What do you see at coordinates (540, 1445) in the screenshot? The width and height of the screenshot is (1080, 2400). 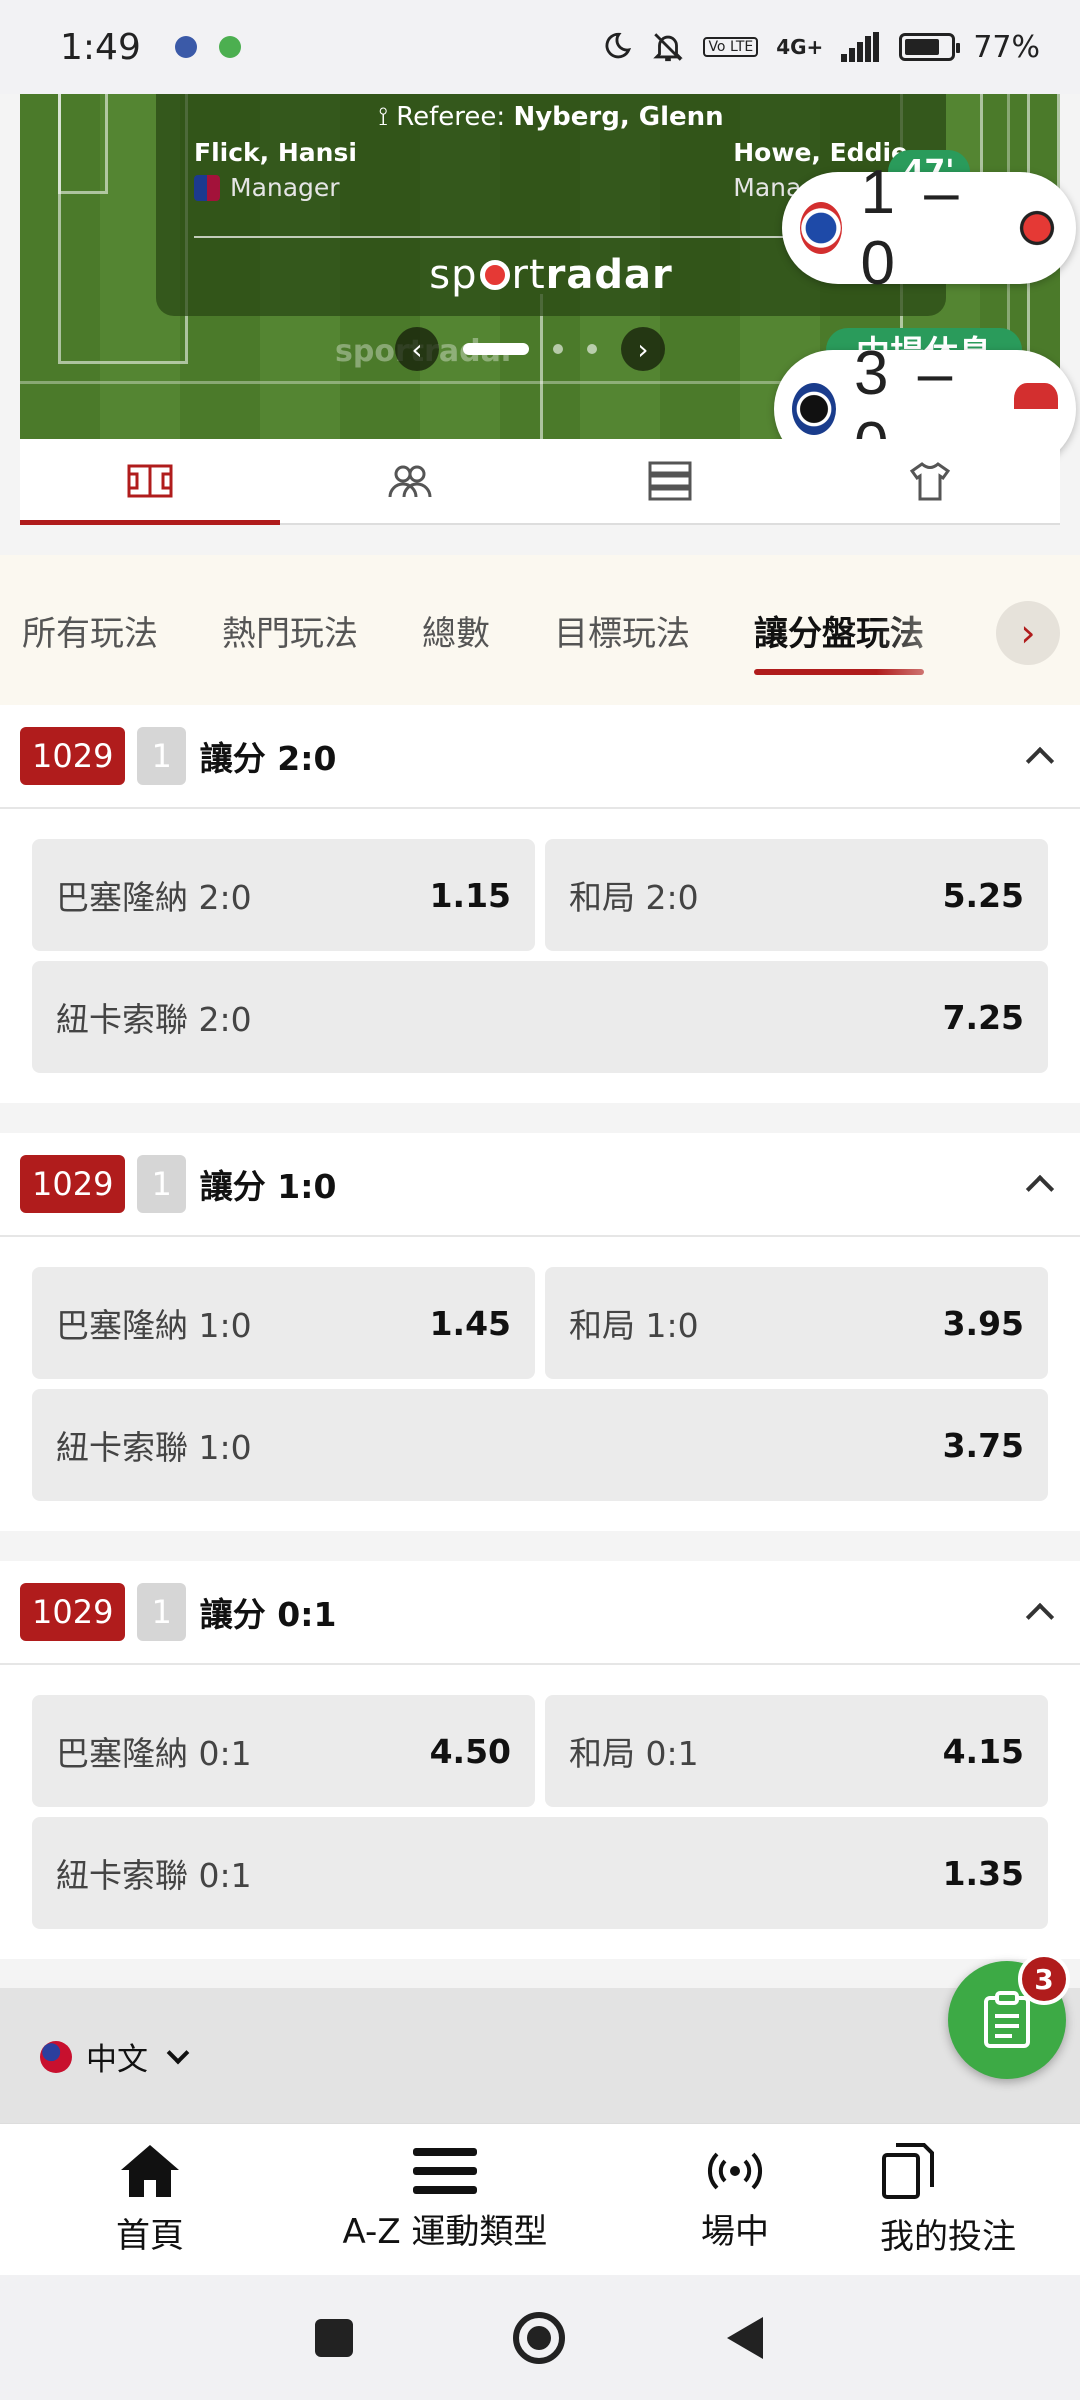 I see `odds-button: 紐卡索聯 1:0 3.75` at bounding box center [540, 1445].